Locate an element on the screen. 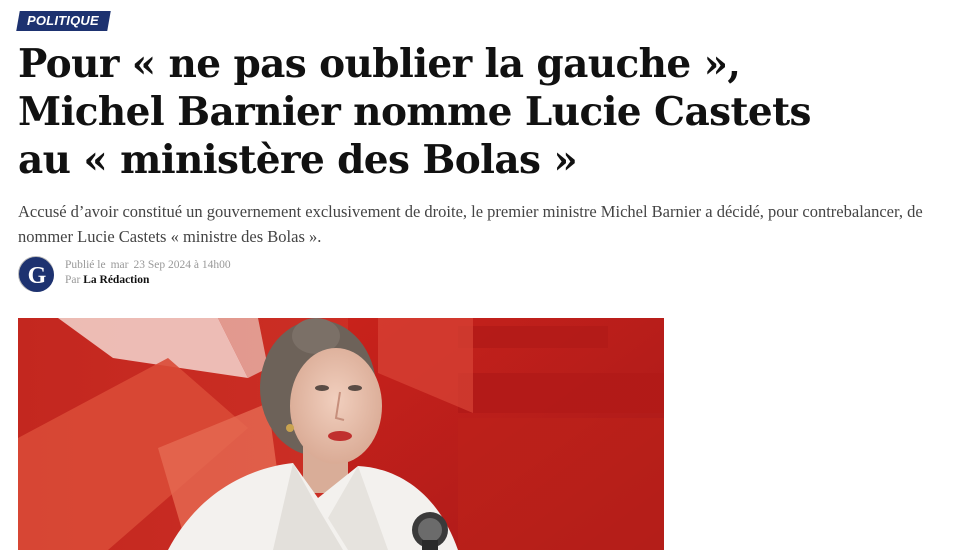 This screenshot has width=960, height=560. publisher-avatar: G is located at coordinates (36, 274).